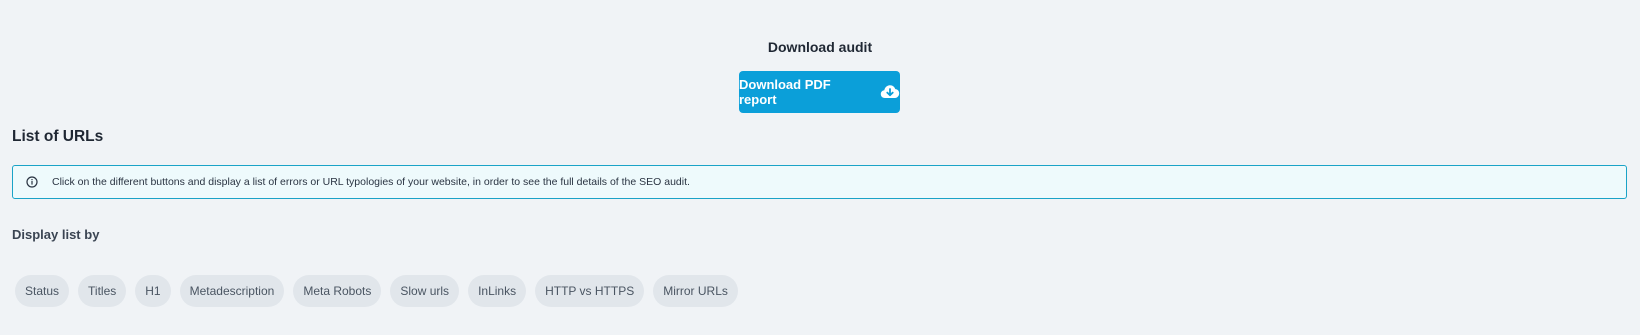 This screenshot has height=335, width=1640. Describe the element at coordinates (232, 291) in the screenshot. I see `filter-chip-metadescription: Metadescription` at that location.